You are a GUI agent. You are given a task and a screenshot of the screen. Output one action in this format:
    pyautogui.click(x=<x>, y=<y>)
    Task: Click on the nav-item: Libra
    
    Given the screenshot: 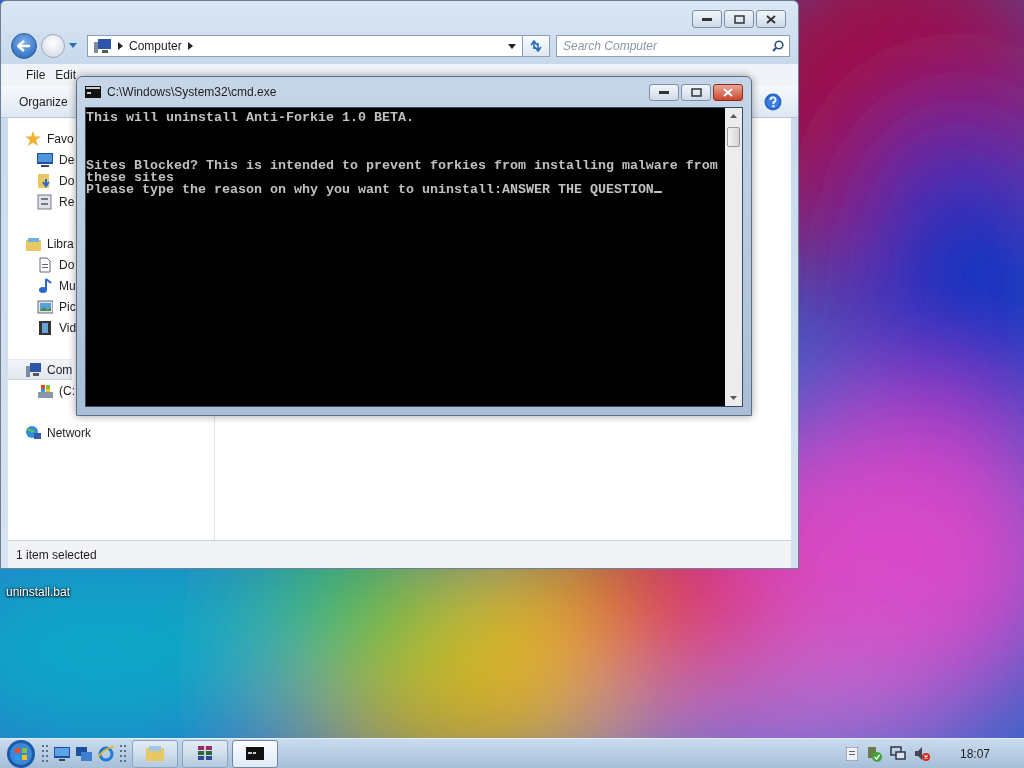 What is the action you would take?
    pyautogui.click(x=41, y=243)
    